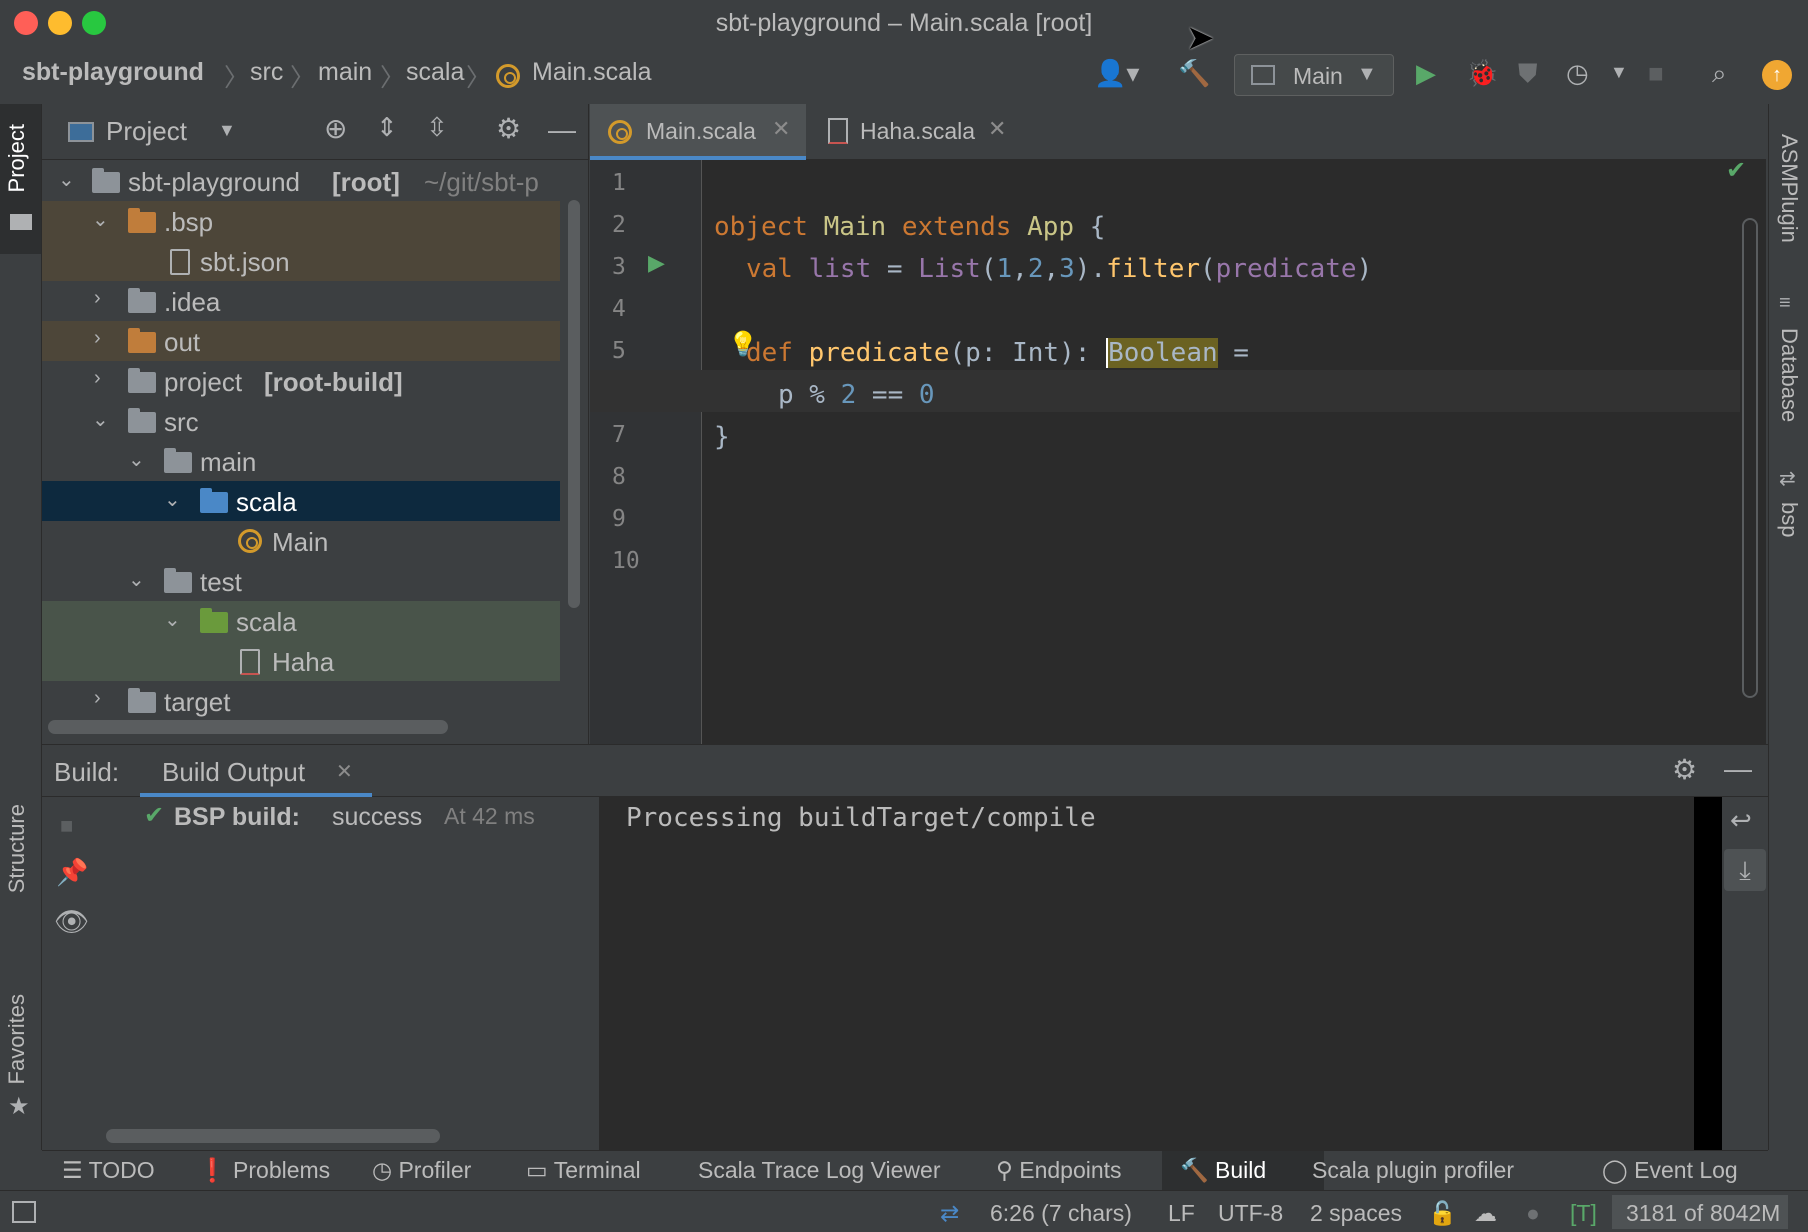  I want to click on breadcrumb-src: src, so click(266, 72).